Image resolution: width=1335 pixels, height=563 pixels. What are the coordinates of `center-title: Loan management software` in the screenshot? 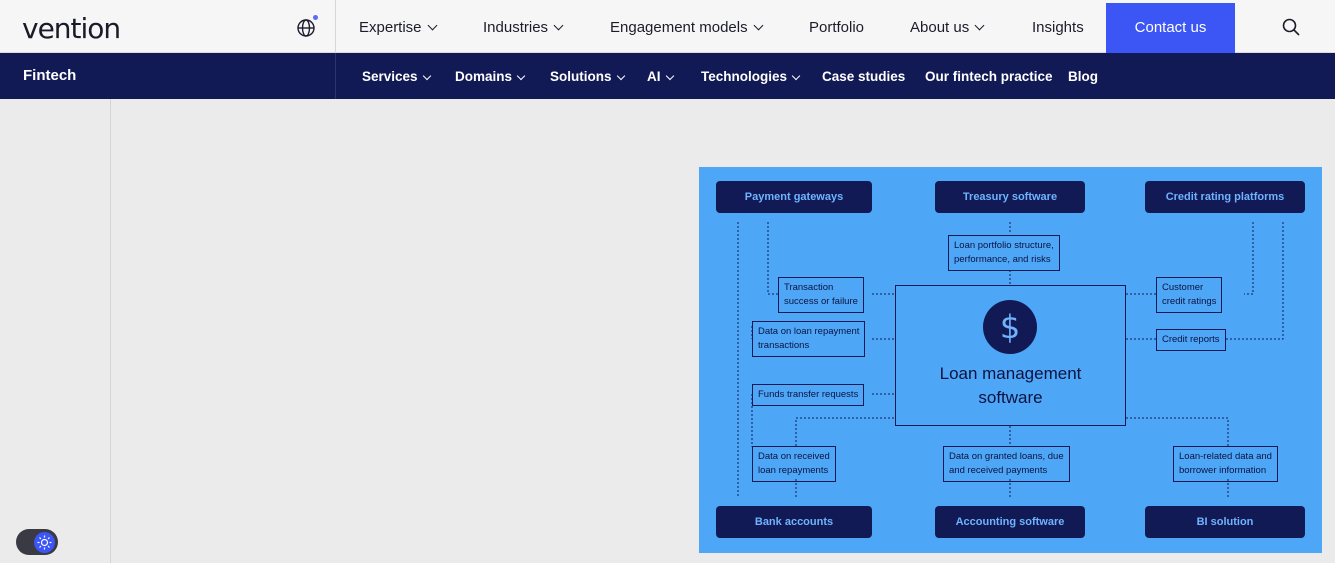 It's located at (1010, 385).